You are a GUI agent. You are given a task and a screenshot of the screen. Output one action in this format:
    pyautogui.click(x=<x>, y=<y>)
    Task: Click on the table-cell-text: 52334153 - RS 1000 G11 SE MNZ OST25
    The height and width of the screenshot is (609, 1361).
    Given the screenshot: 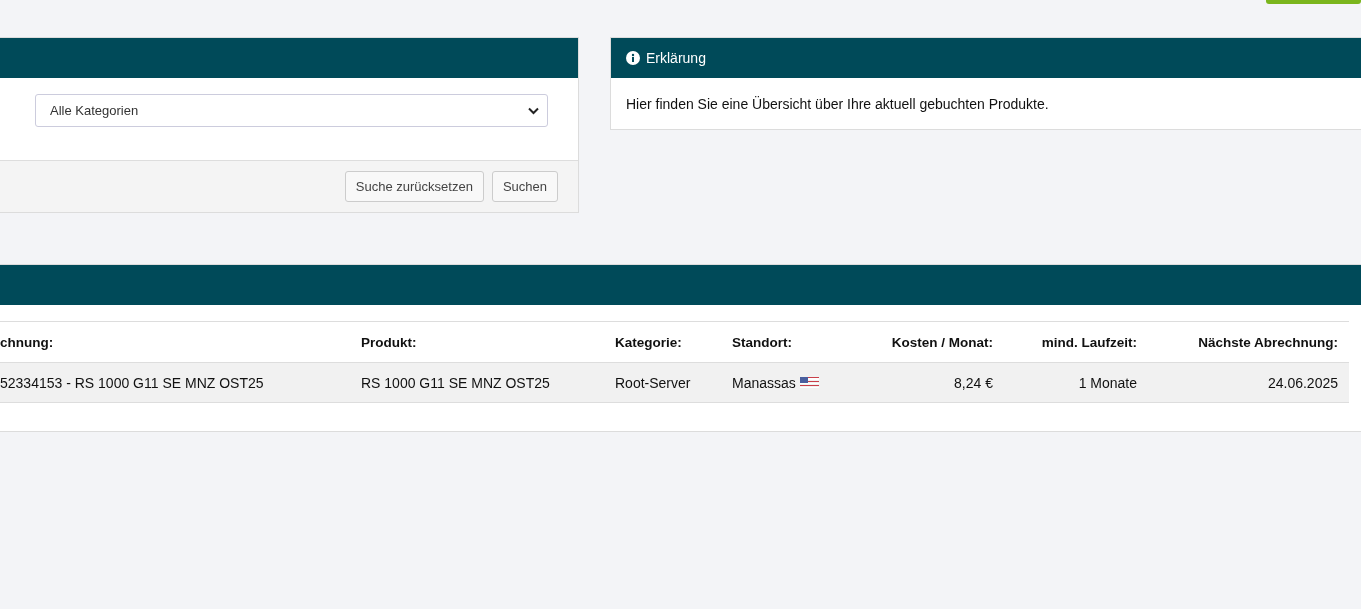 What is the action you would take?
    pyautogui.click(x=132, y=383)
    